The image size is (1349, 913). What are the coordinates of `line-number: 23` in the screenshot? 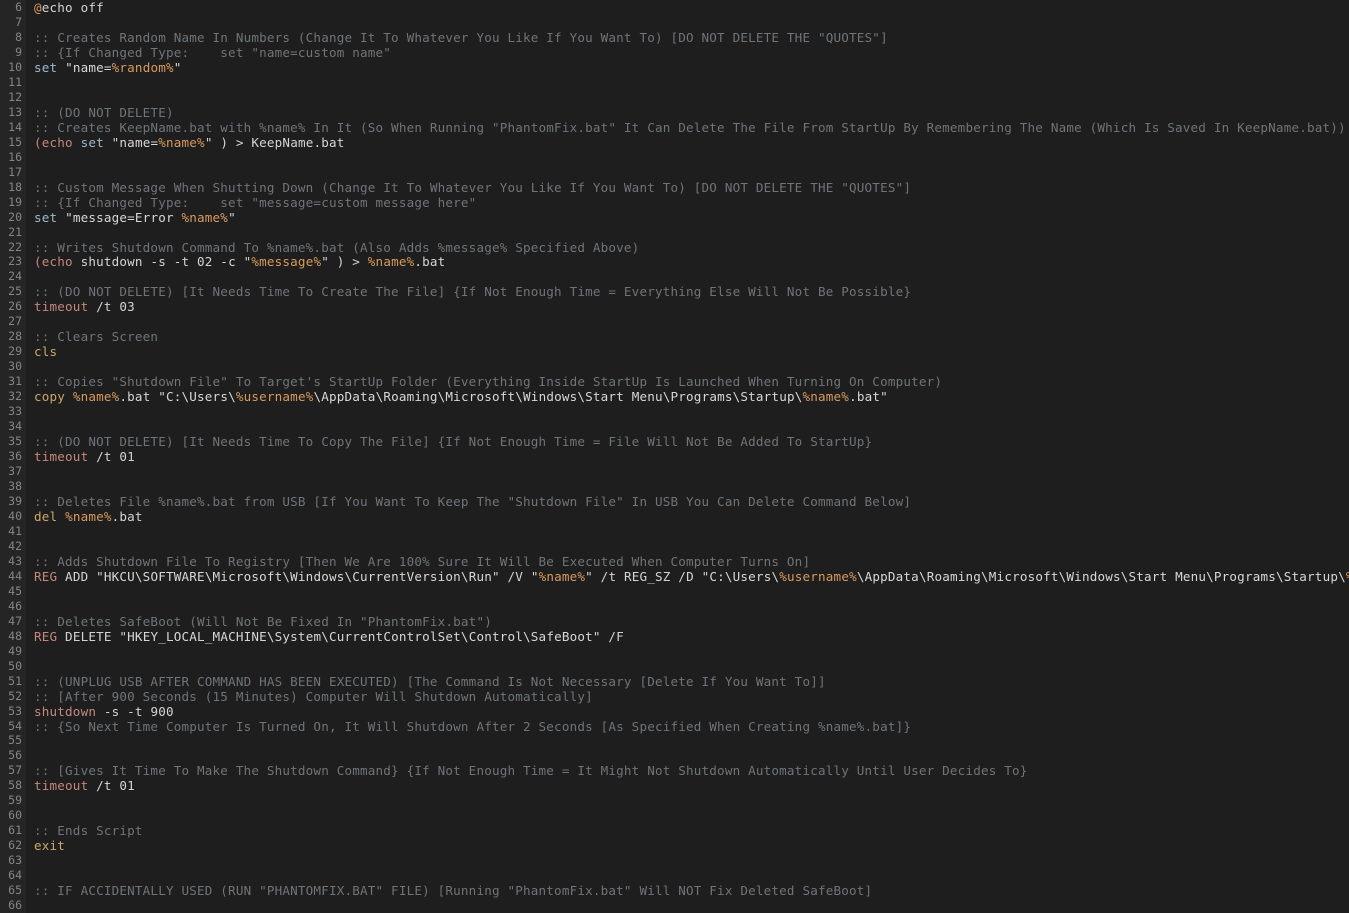 It's located at (15, 261).